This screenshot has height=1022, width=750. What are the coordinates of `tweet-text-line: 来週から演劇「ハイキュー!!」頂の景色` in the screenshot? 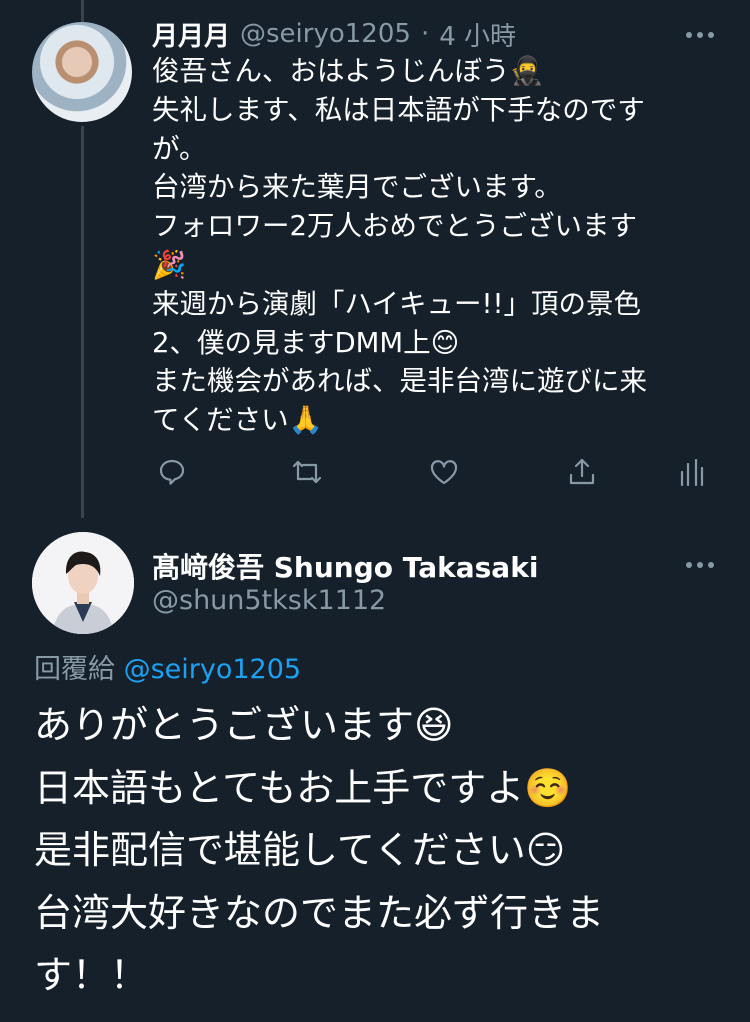 It's located at (396, 303).